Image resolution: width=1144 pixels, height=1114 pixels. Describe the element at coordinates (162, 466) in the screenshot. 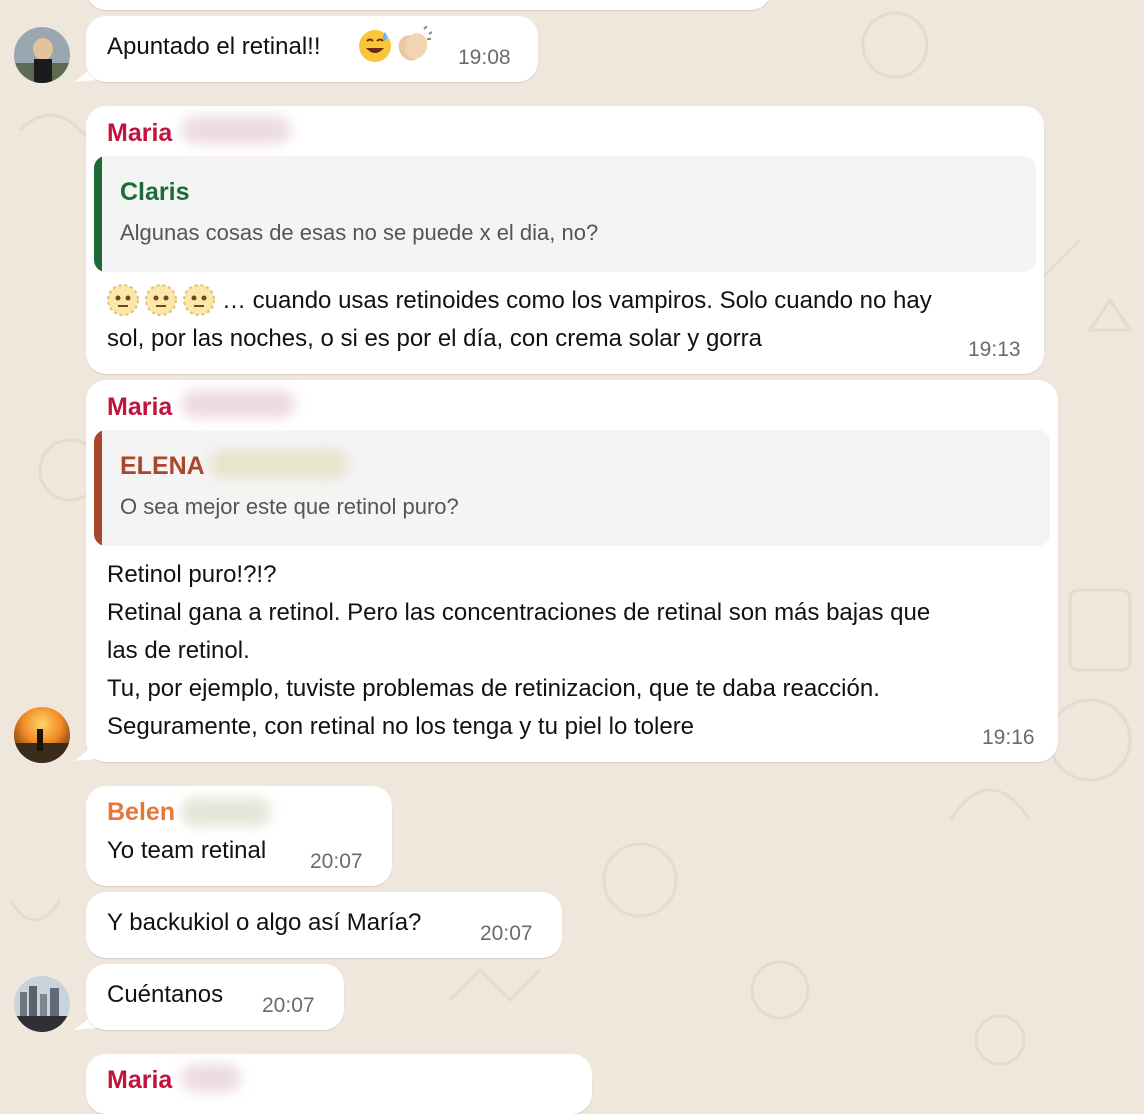

I see `quote-sender-name: ELENA` at that location.